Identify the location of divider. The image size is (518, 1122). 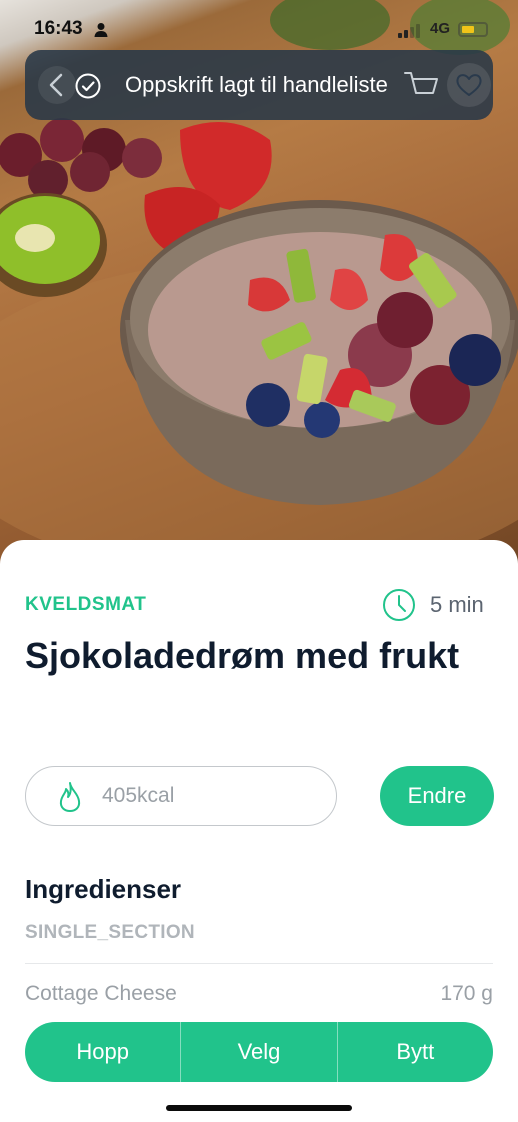
(259, 963).